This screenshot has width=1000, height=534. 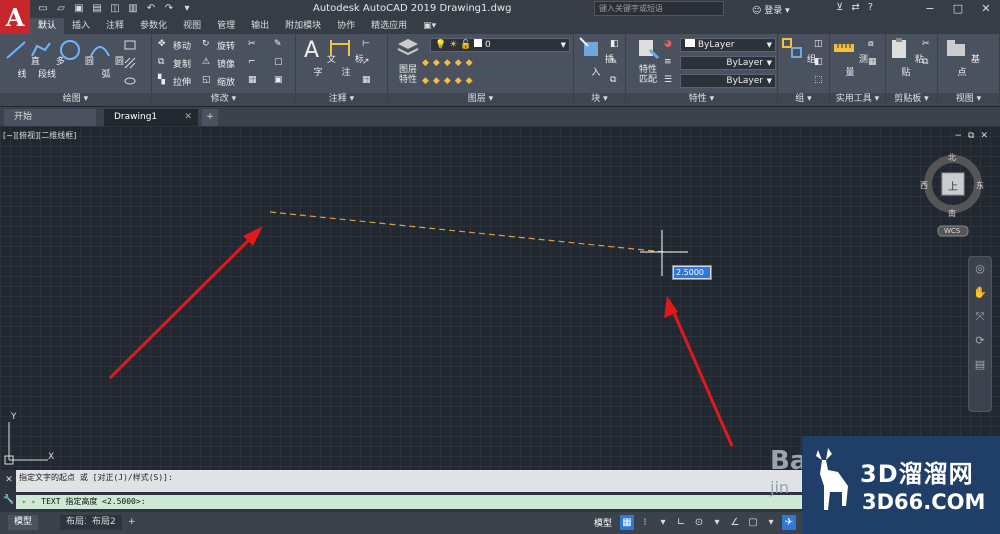 I want to click on orbit-icon: ⟳, so click(x=980, y=341).